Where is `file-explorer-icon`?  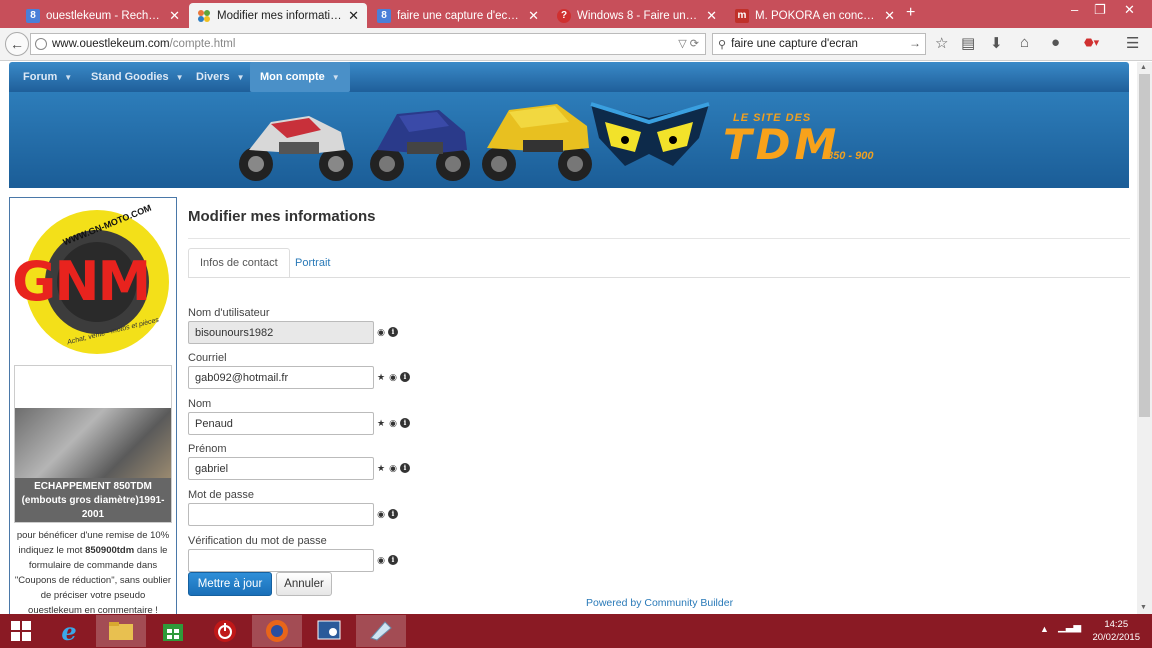
file-explorer-icon is located at coordinates (121, 631).